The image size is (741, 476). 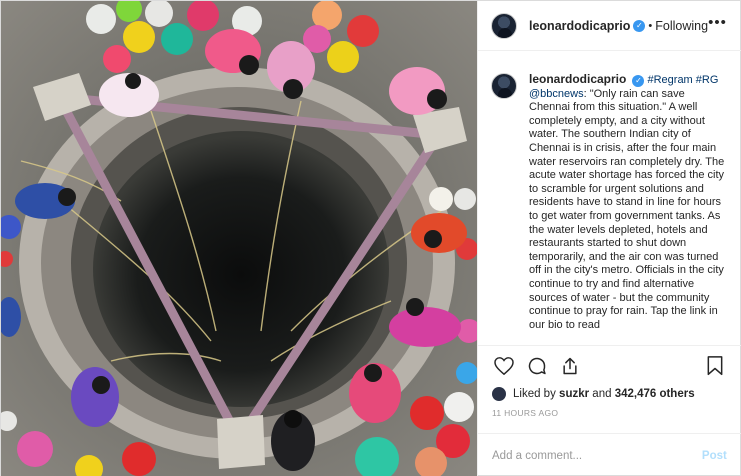 I want to click on comment-input, so click(x=597, y=455).